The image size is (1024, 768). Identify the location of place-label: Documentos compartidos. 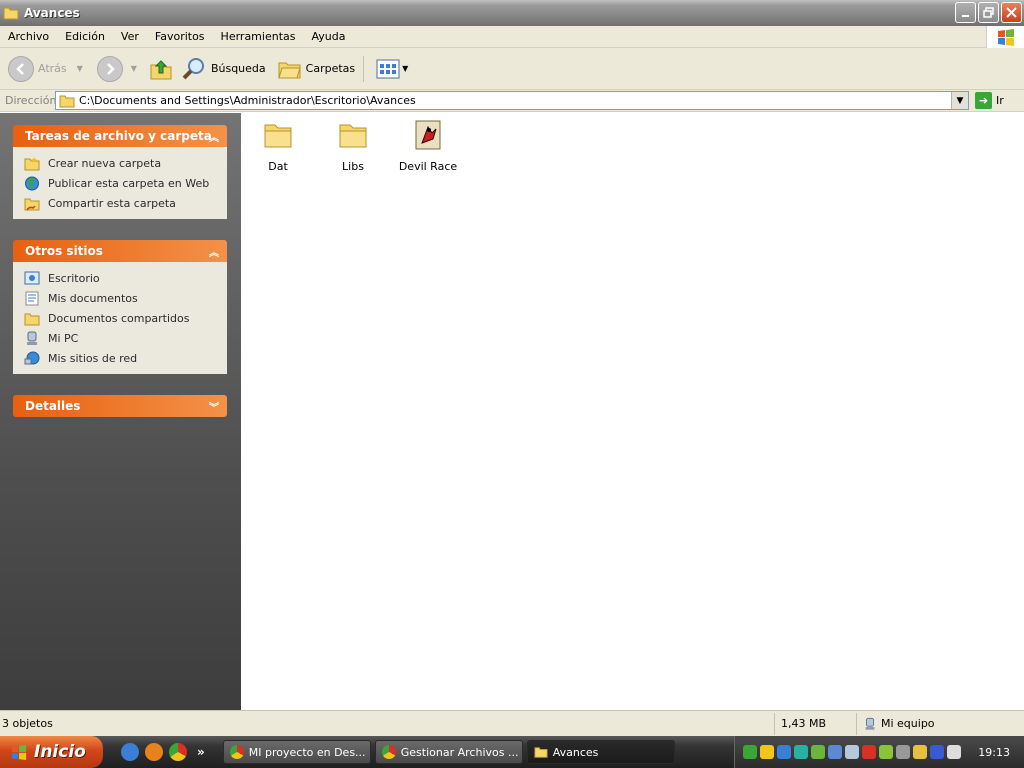
(119, 318).